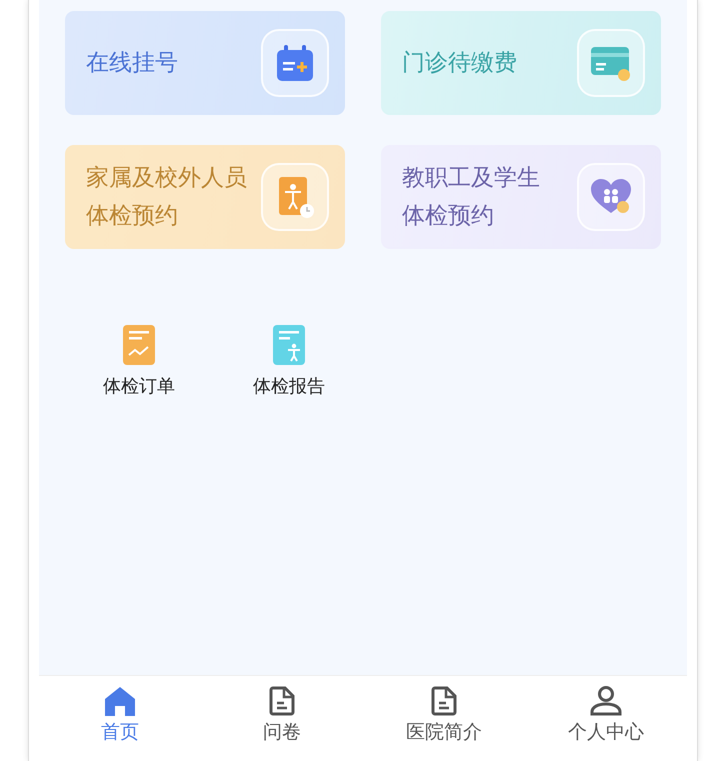 The image size is (726, 761). I want to click on calendar-icon, so click(295, 63).